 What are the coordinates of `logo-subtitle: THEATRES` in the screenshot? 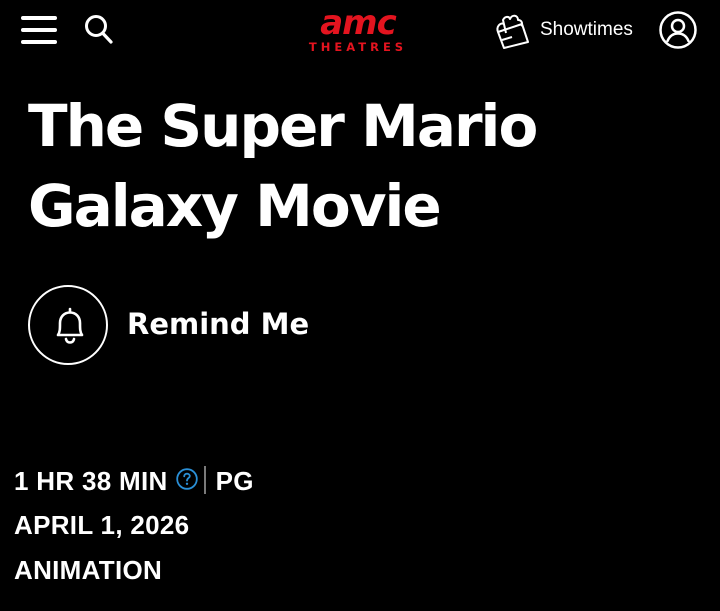 It's located at (358, 47).